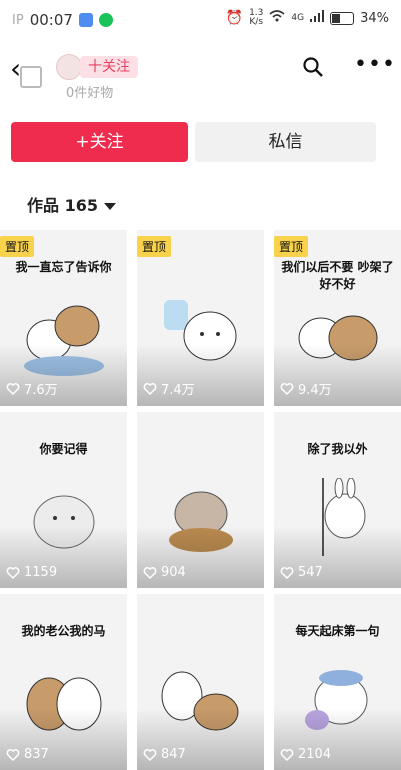  Describe the element at coordinates (234, 18) in the screenshot. I see `alarm-icon: ⏰` at that location.